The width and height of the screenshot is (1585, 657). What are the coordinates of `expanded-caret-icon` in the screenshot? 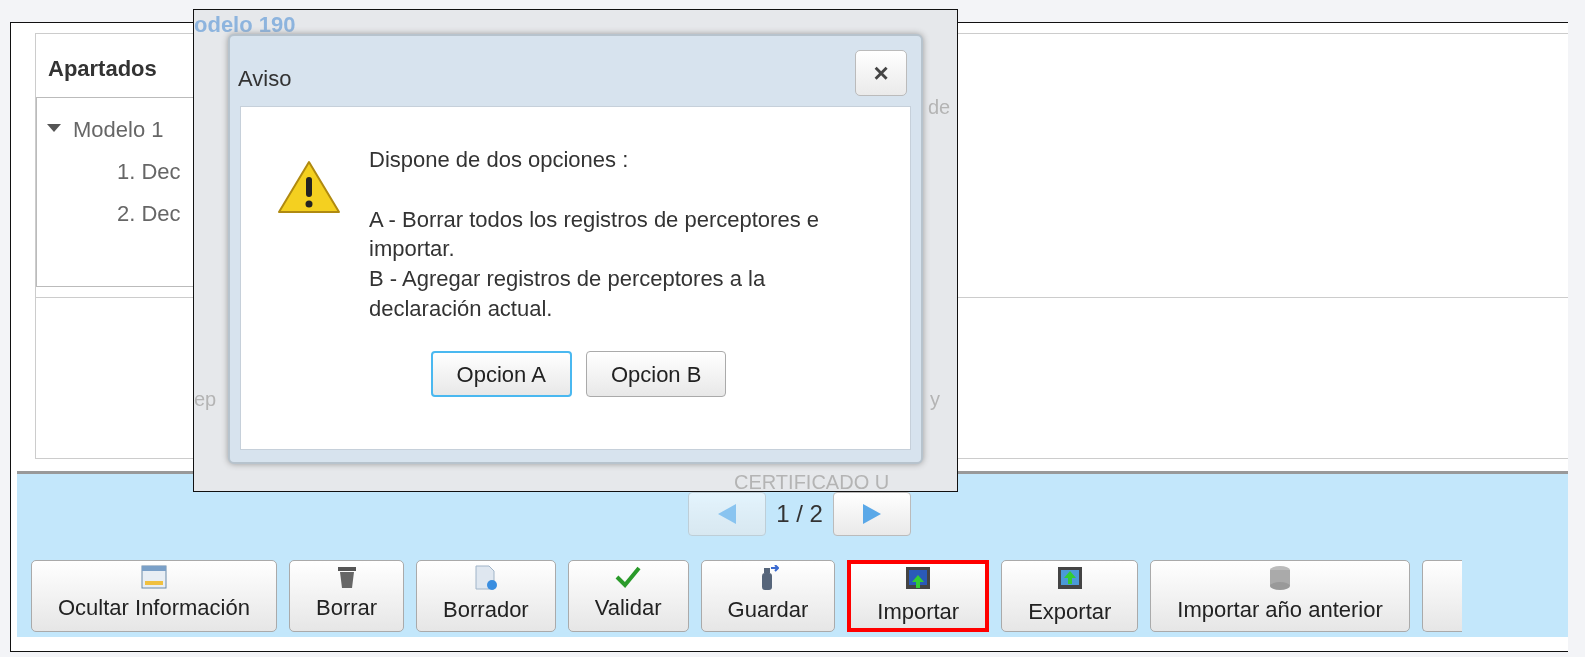 It's located at (54, 129).